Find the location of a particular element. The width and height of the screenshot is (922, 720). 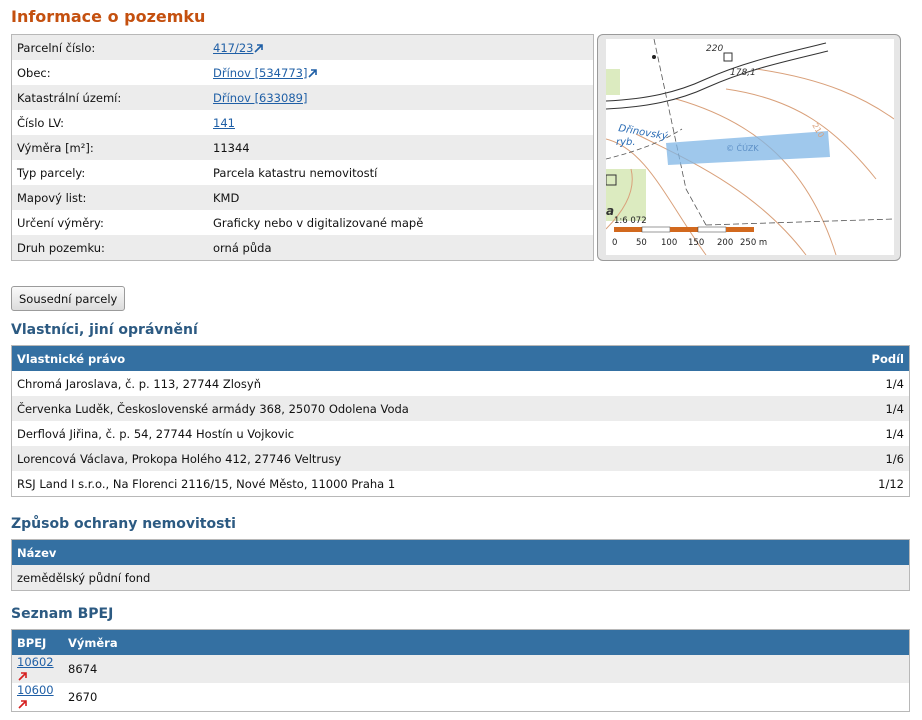

owner-share: 1/12 is located at coordinates (891, 483).